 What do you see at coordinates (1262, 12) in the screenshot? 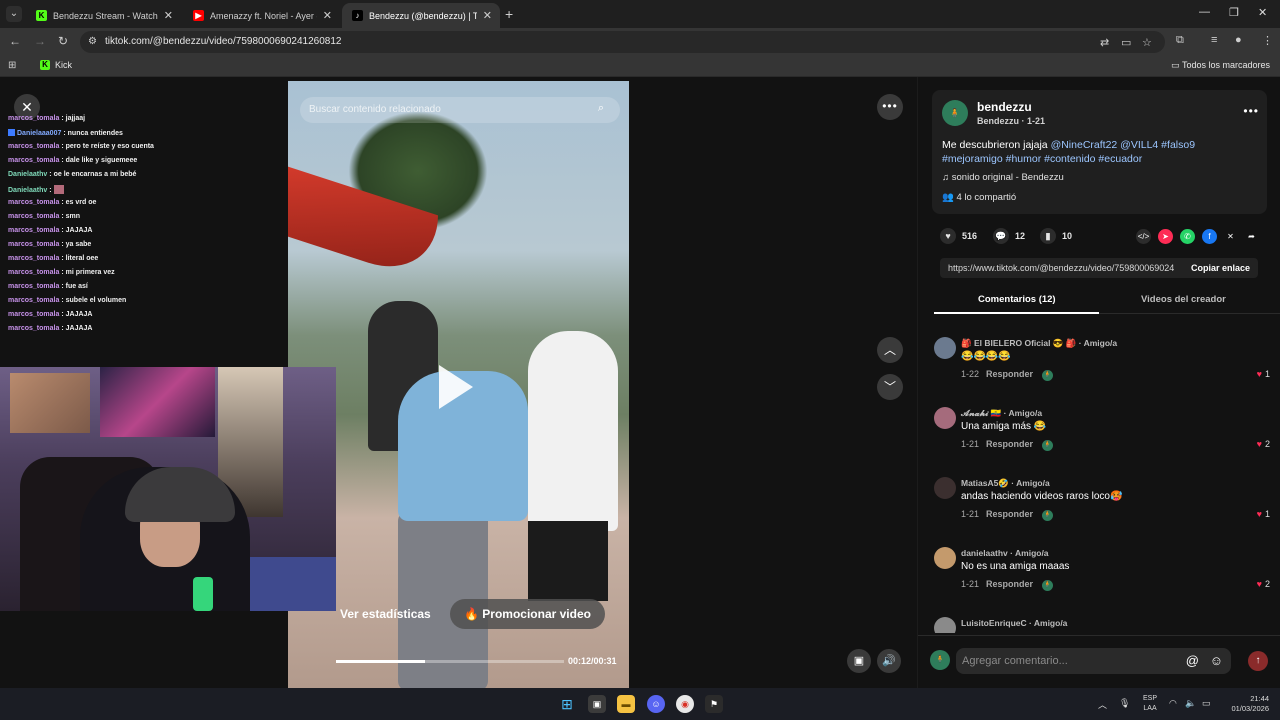
I see `close-window-icon: ✕` at bounding box center [1262, 12].